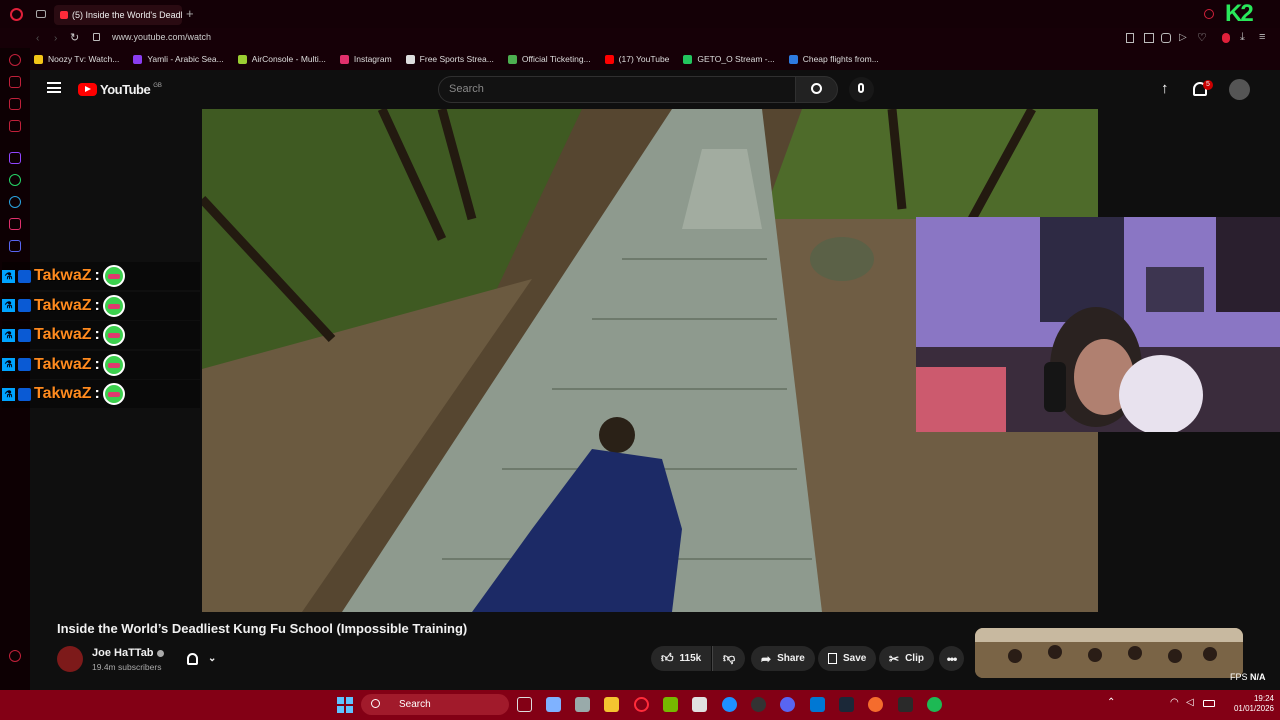  What do you see at coordinates (766, 658) in the screenshot?
I see `share-icon: ➦` at bounding box center [766, 658].